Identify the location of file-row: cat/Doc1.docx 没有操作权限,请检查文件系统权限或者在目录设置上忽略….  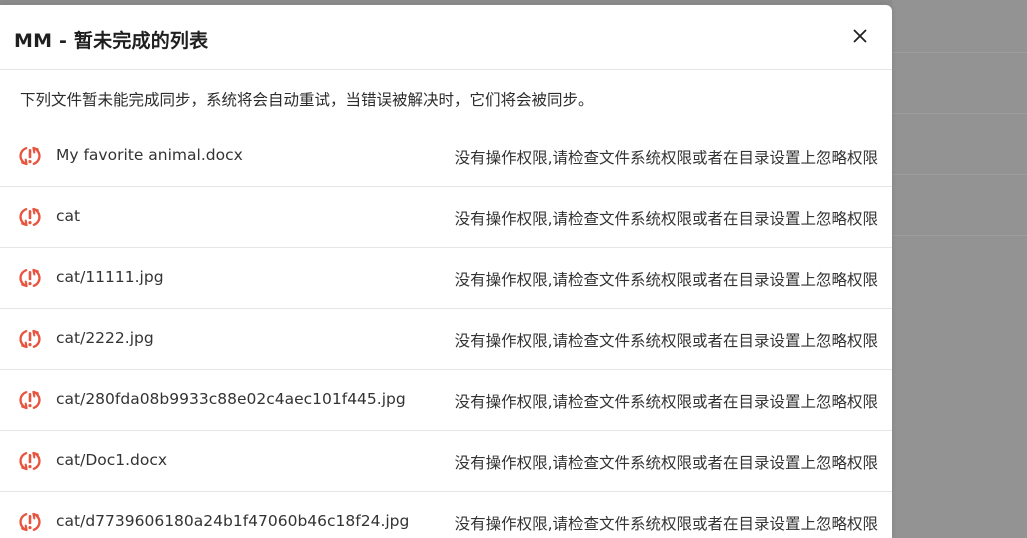
(446, 461).